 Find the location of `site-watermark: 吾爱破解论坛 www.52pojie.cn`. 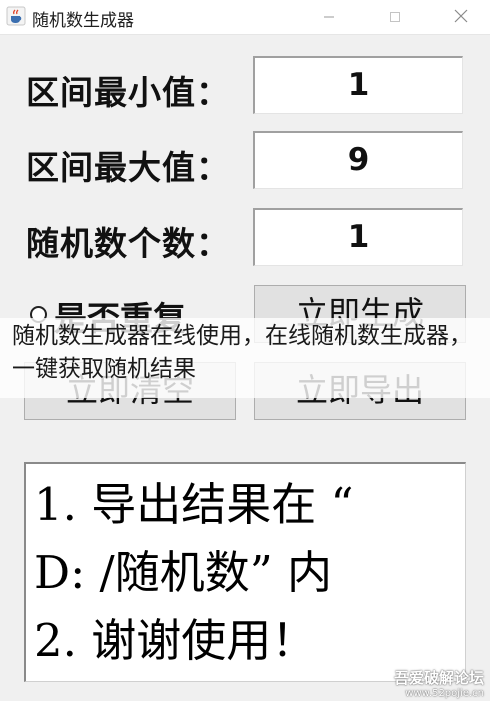

site-watermark: 吾爱破解论坛 www.52pojie.cn is located at coordinates (439, 683).